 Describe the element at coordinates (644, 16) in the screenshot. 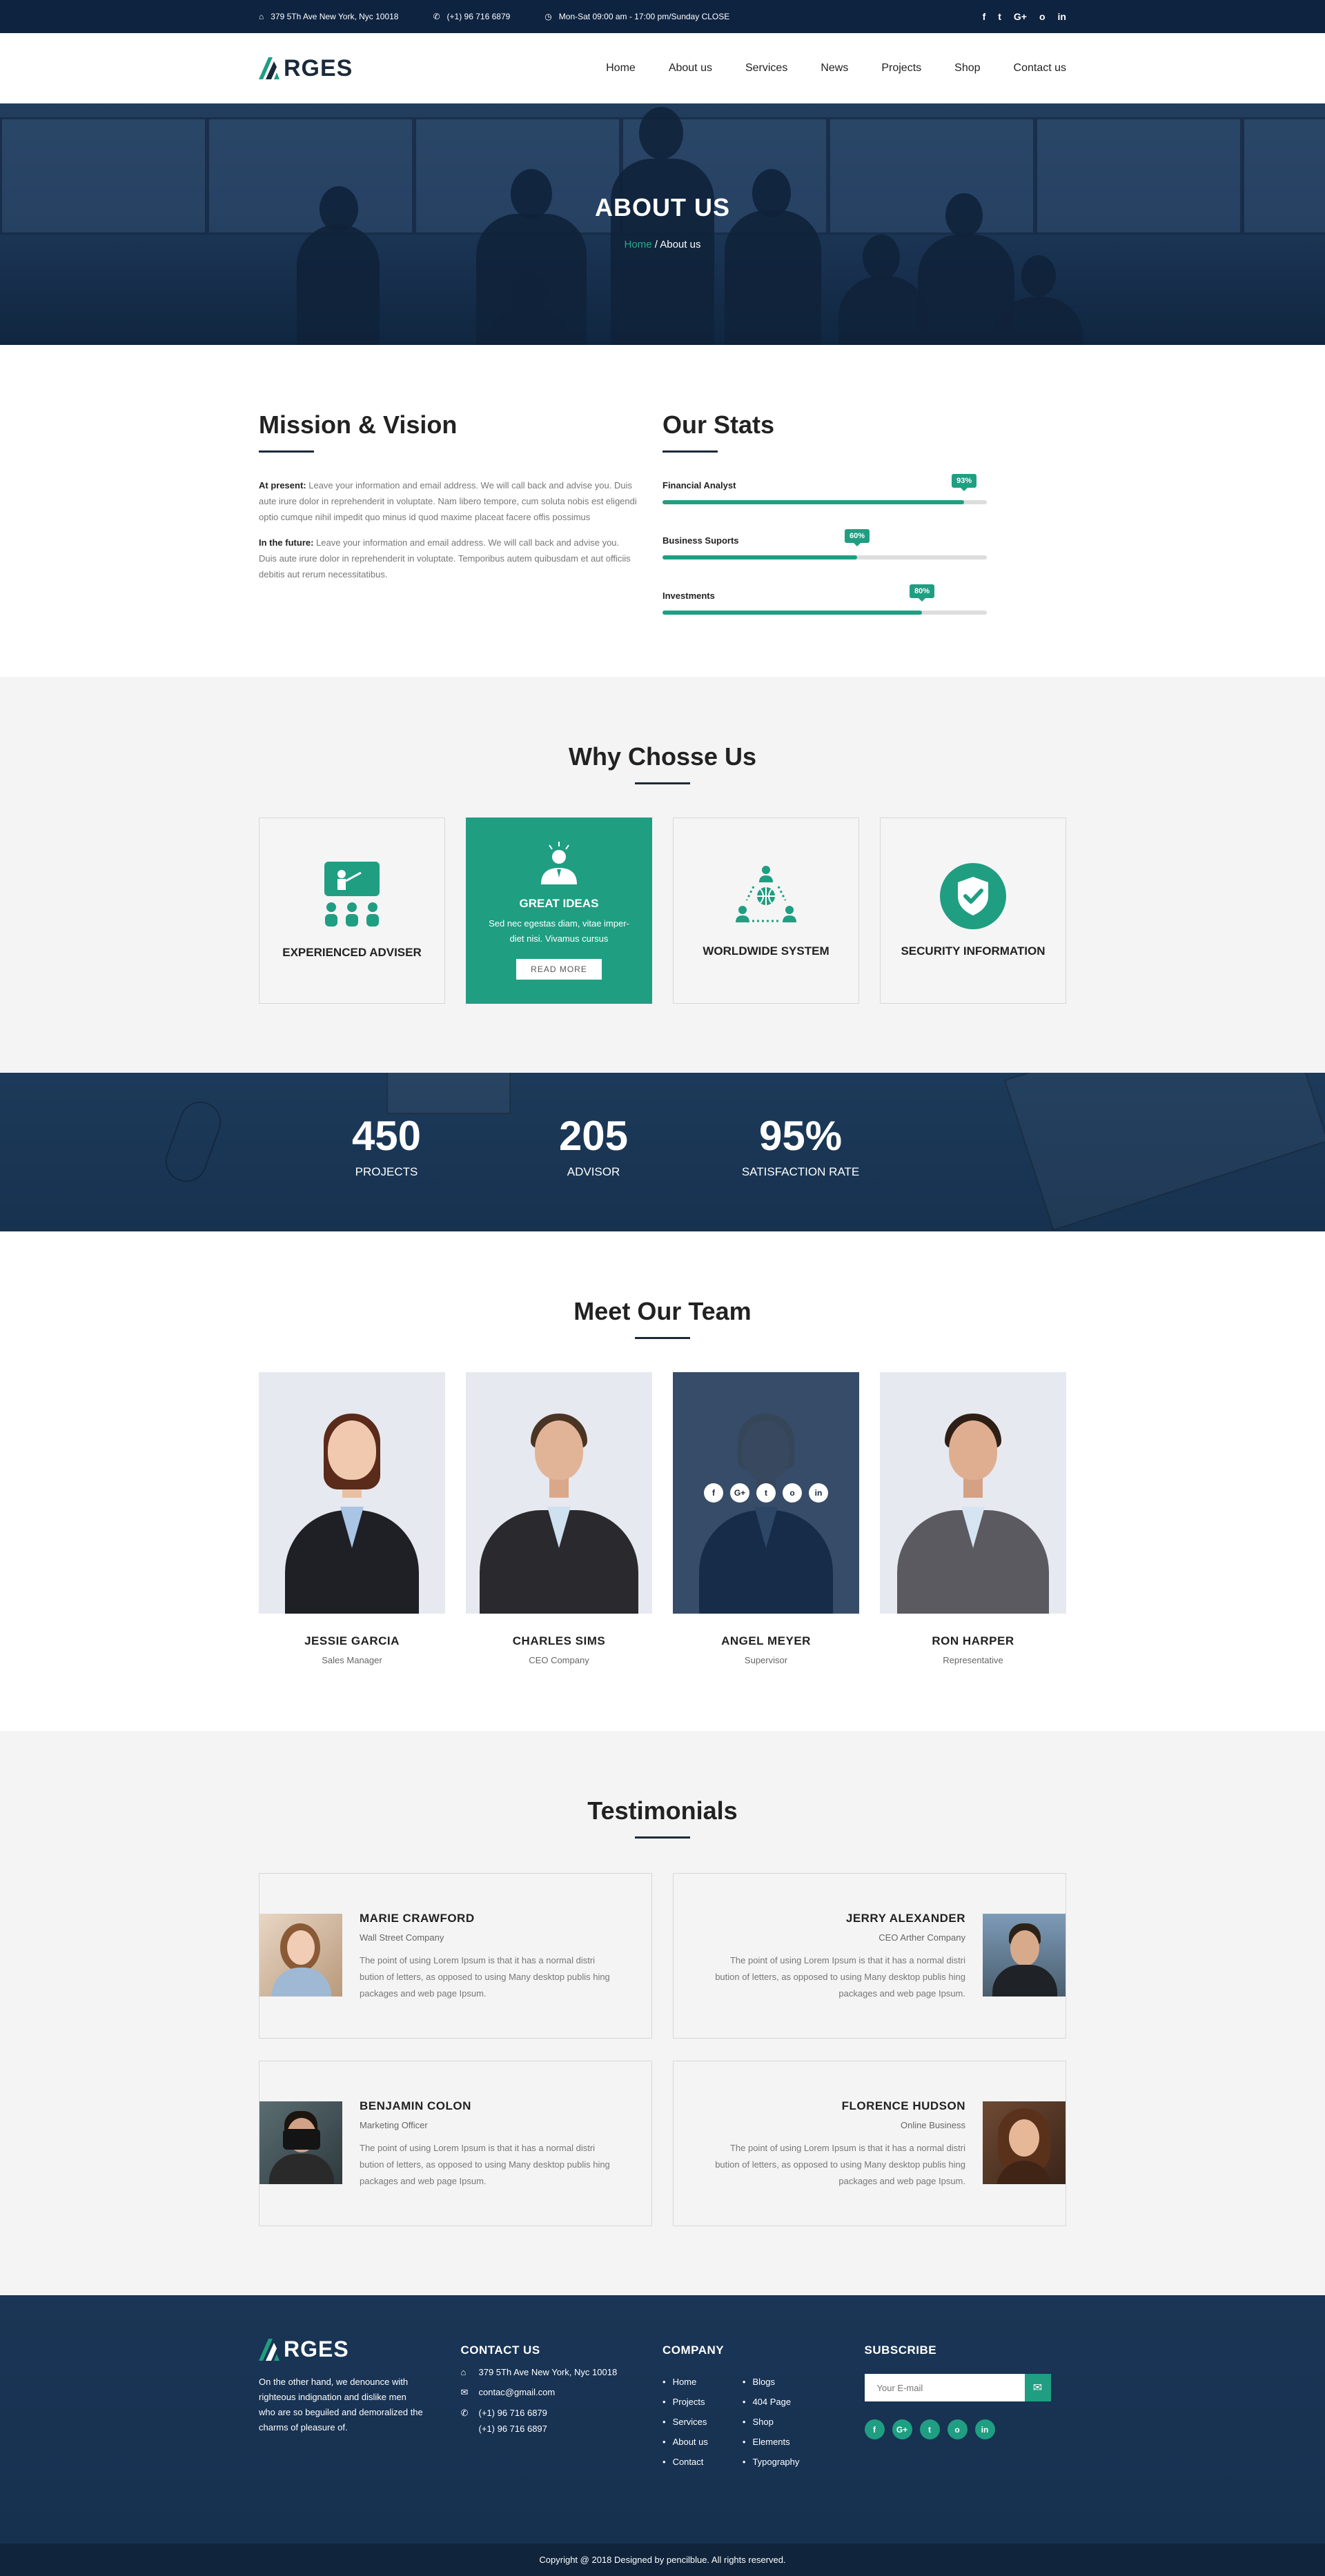

I see `hours-text: Mon-Sat 09:00 am - 17:00 pm/Sunday CLOSE` at that location.